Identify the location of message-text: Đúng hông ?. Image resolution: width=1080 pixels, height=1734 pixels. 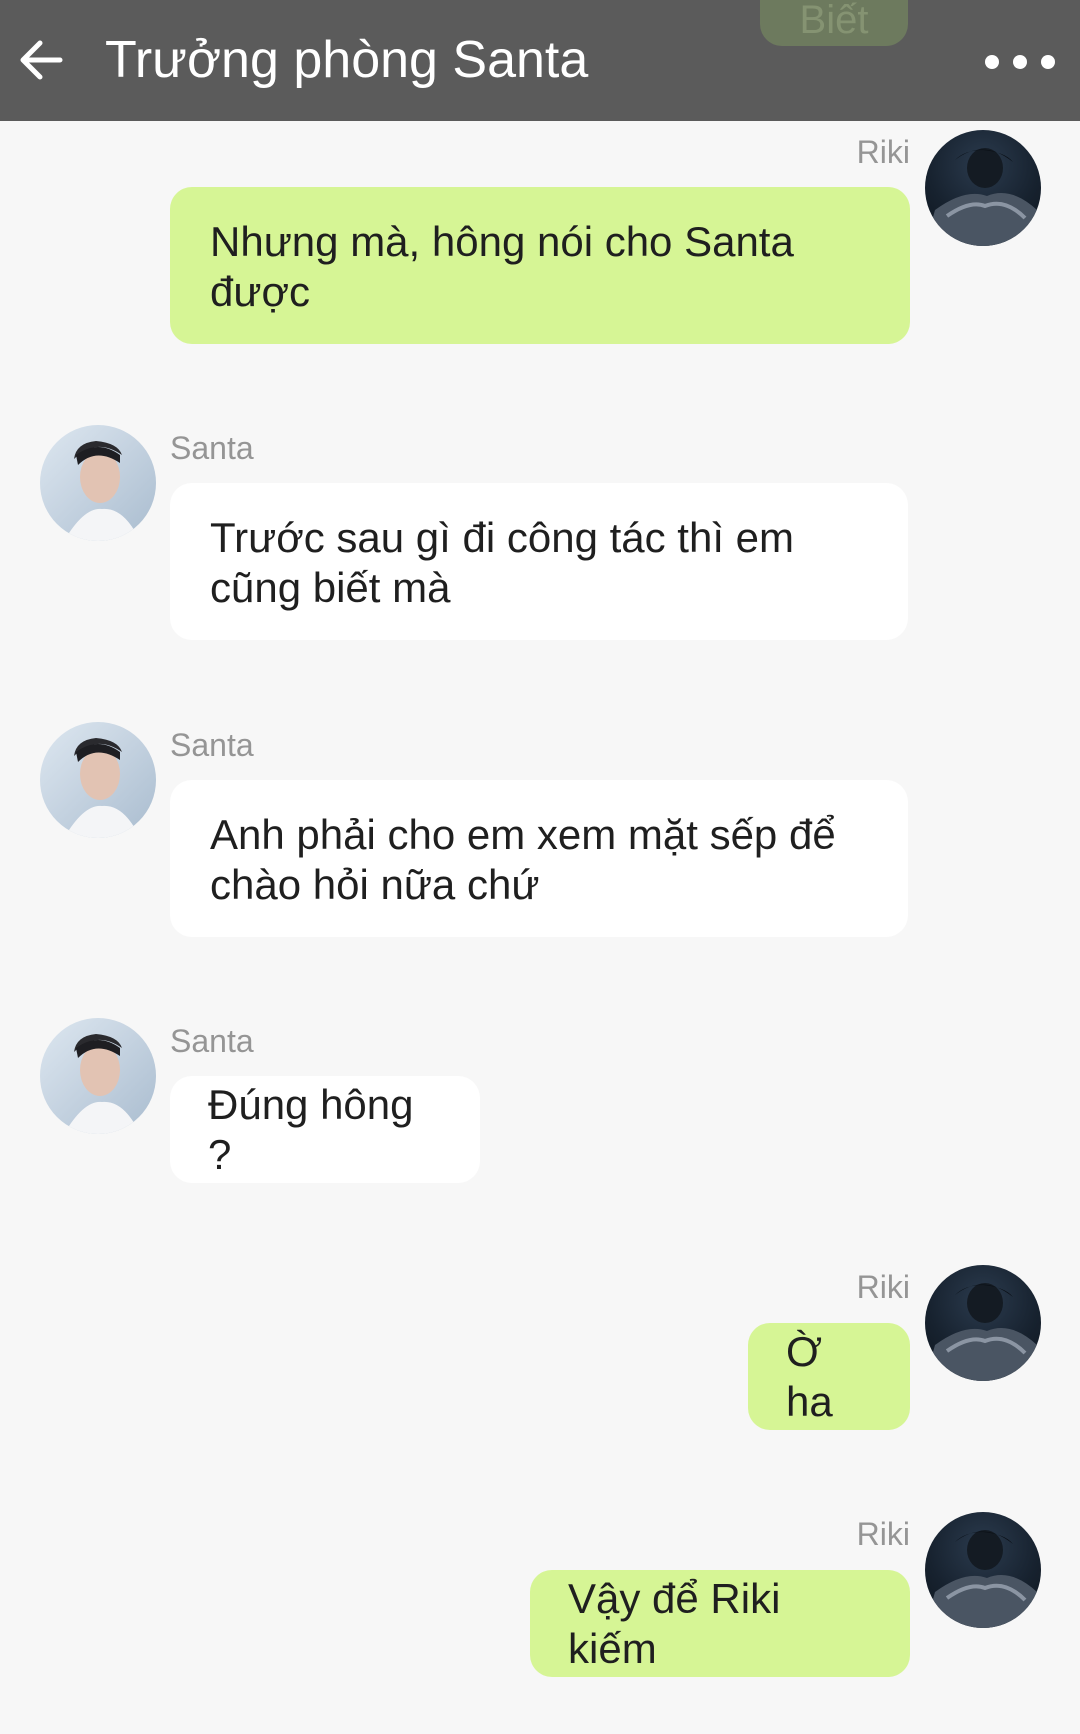
(311, 1129).